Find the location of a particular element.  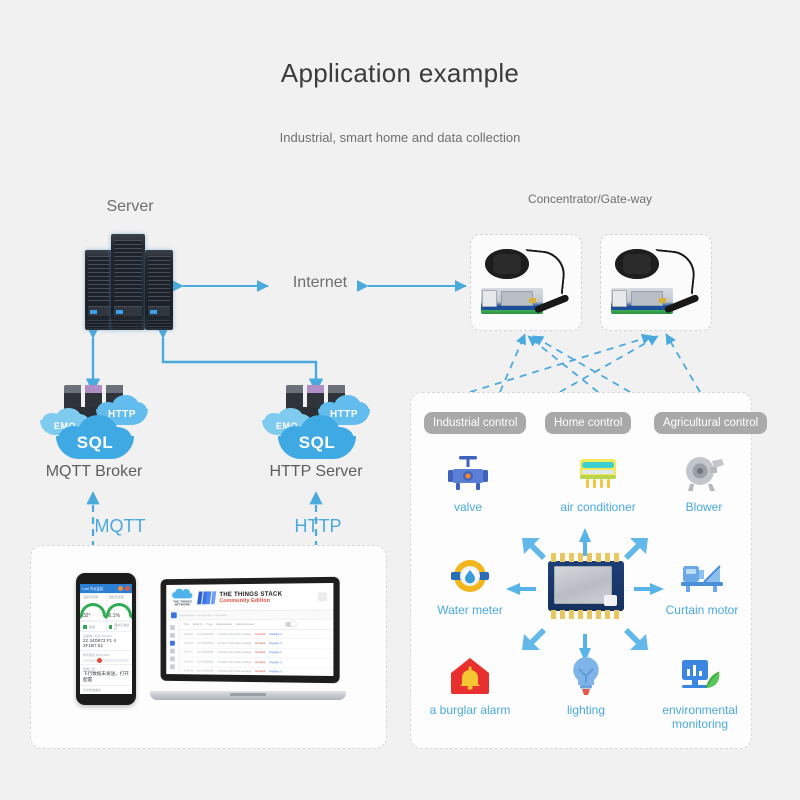

phone-gauges: 温度传感器 32° 湿度传感器 6.1% is located at coordinates (106, 607).